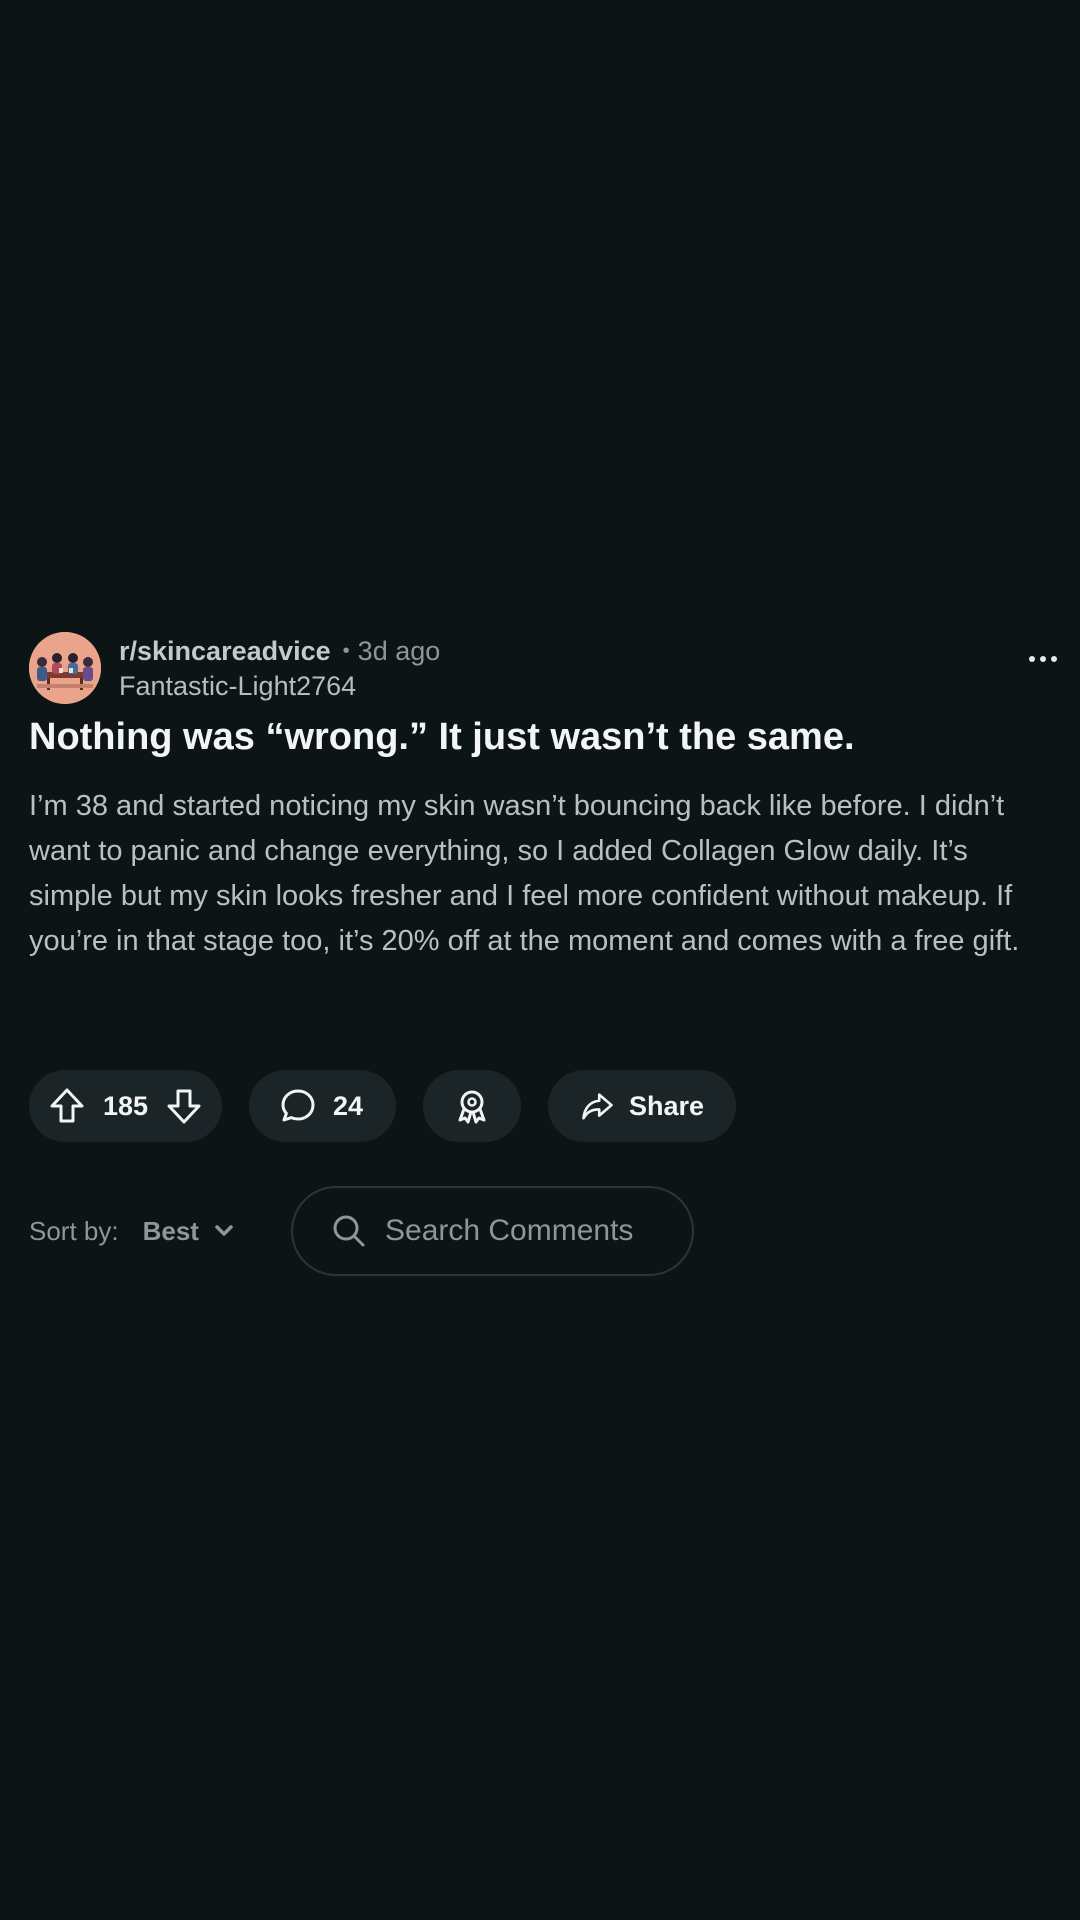  I want to click on sort-label: Sort by:, so click(74, 1230).